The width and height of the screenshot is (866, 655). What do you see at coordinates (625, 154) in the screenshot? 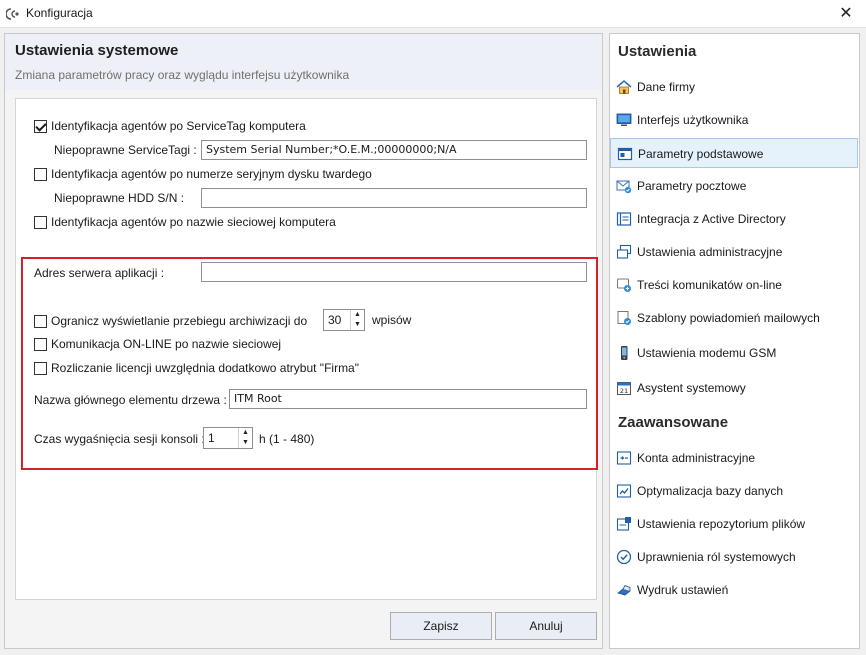
I see `window-icon` at bounding box center [625, 154].